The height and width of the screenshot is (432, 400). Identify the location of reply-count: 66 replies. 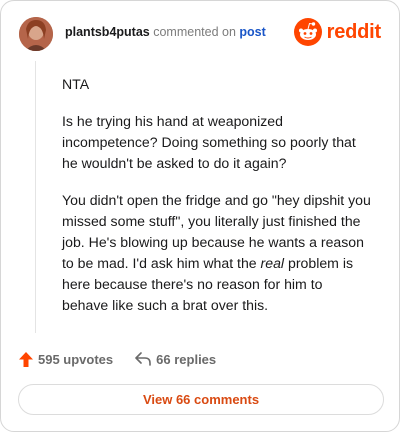
(186, 359).